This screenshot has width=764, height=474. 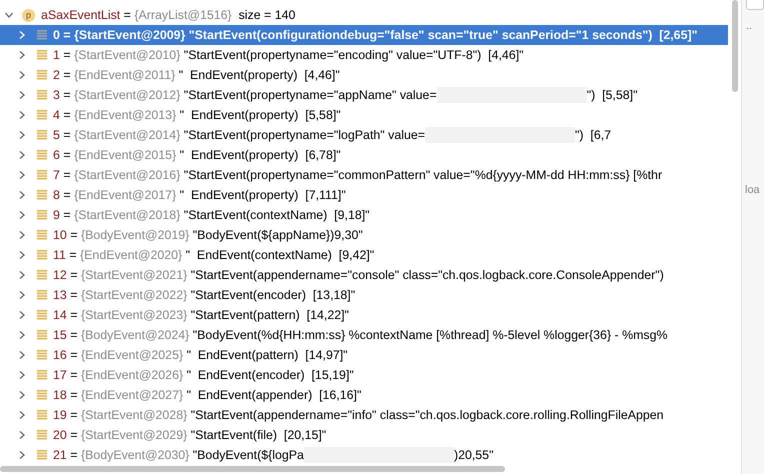 I want to click on value-text: " EndEvent(appender) [16,16]", so click(x=274, y=395).